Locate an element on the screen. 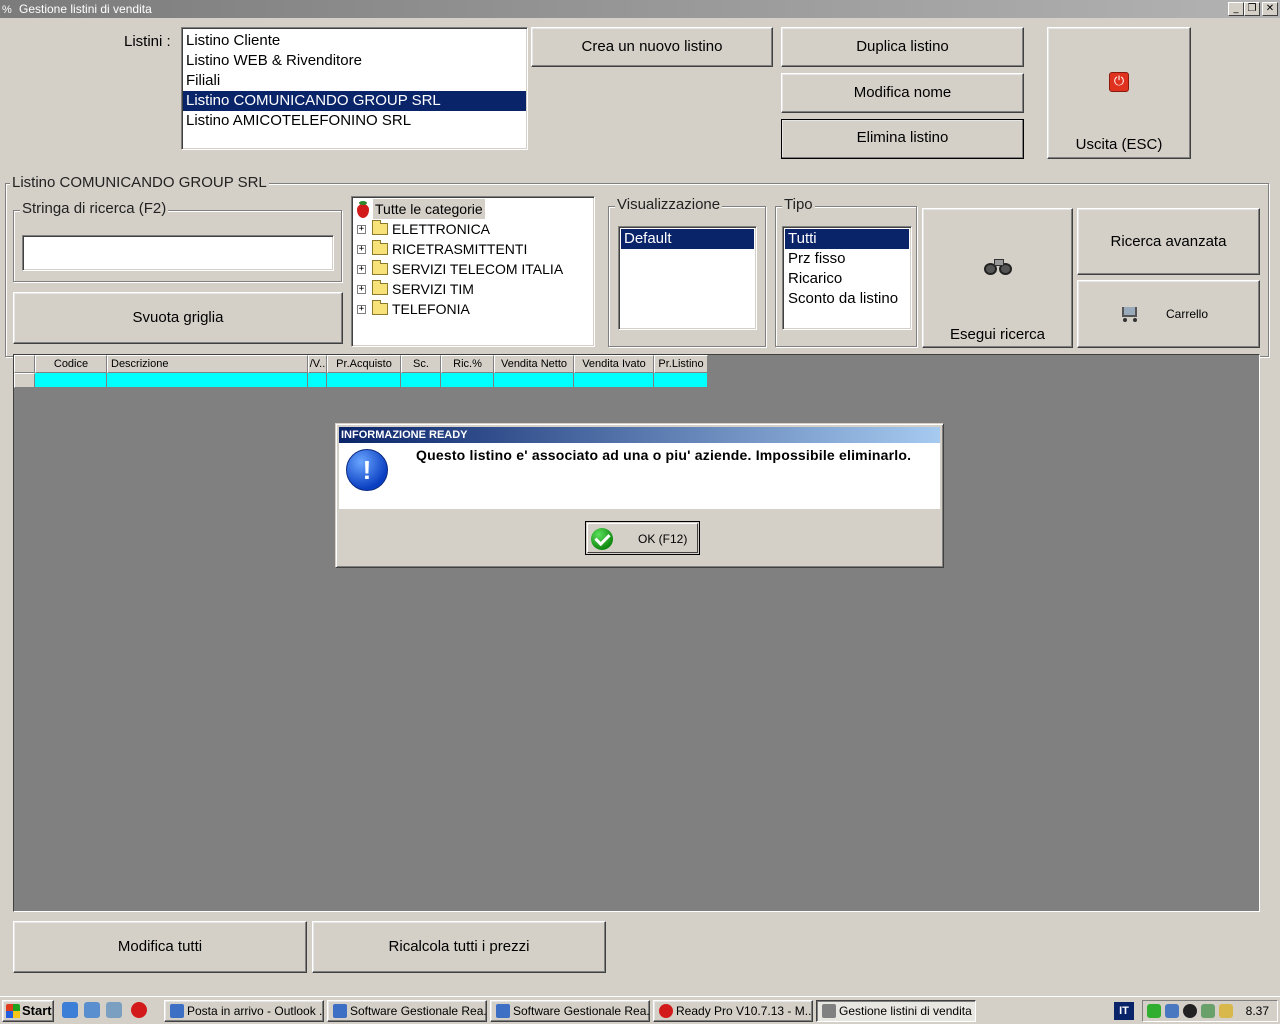 The image size is (1280, 1024). binoculars-icon is located at coordinates (999, 267).